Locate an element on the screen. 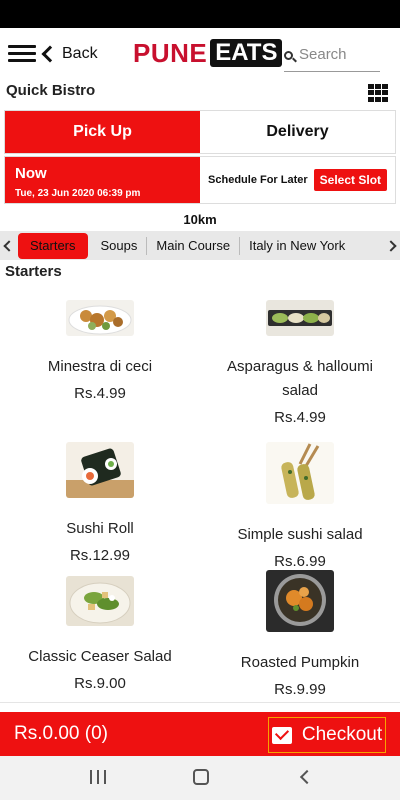 This screenshot has height=800, width=400. category-tab-soups: Soups is located at coordinates (120, 245).